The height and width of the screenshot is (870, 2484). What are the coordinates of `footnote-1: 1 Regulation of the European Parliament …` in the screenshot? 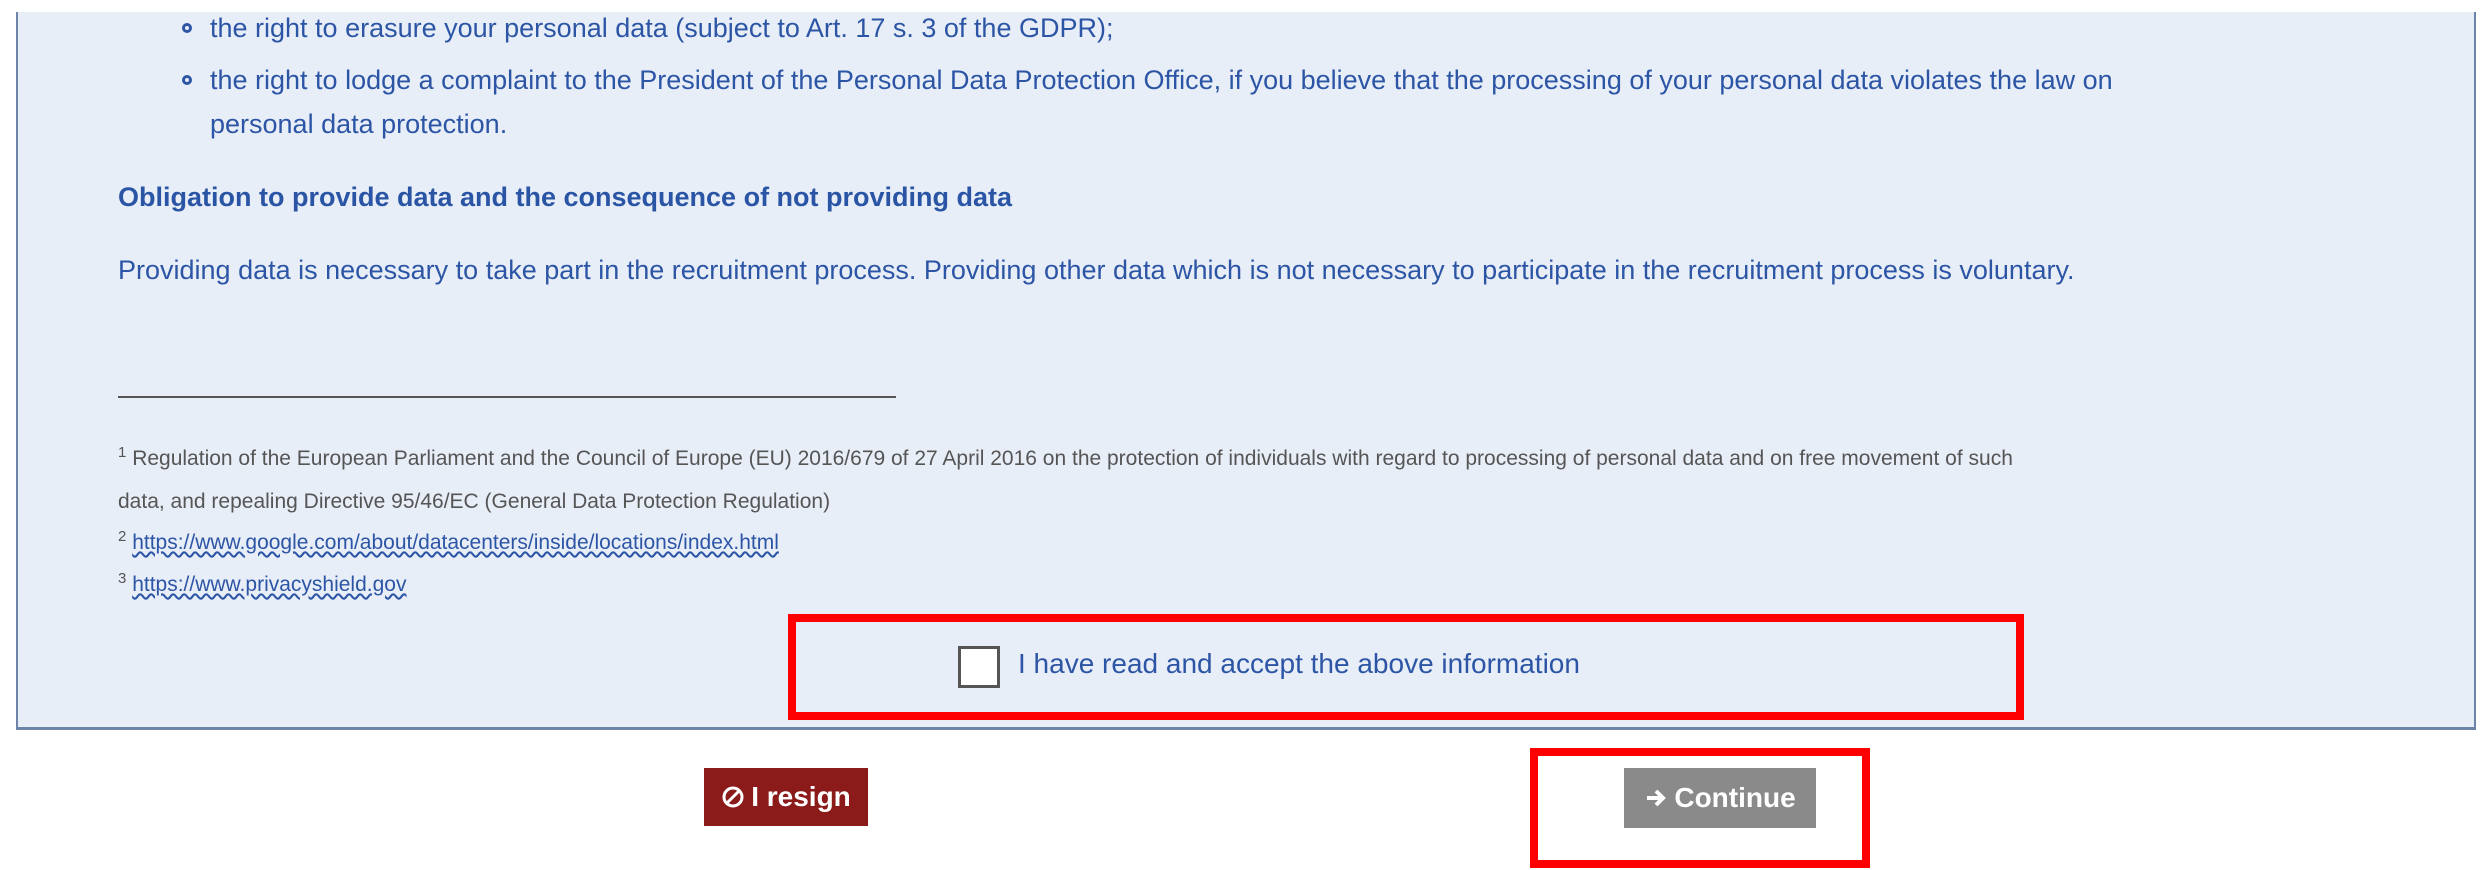 It's located at (1065, 457).